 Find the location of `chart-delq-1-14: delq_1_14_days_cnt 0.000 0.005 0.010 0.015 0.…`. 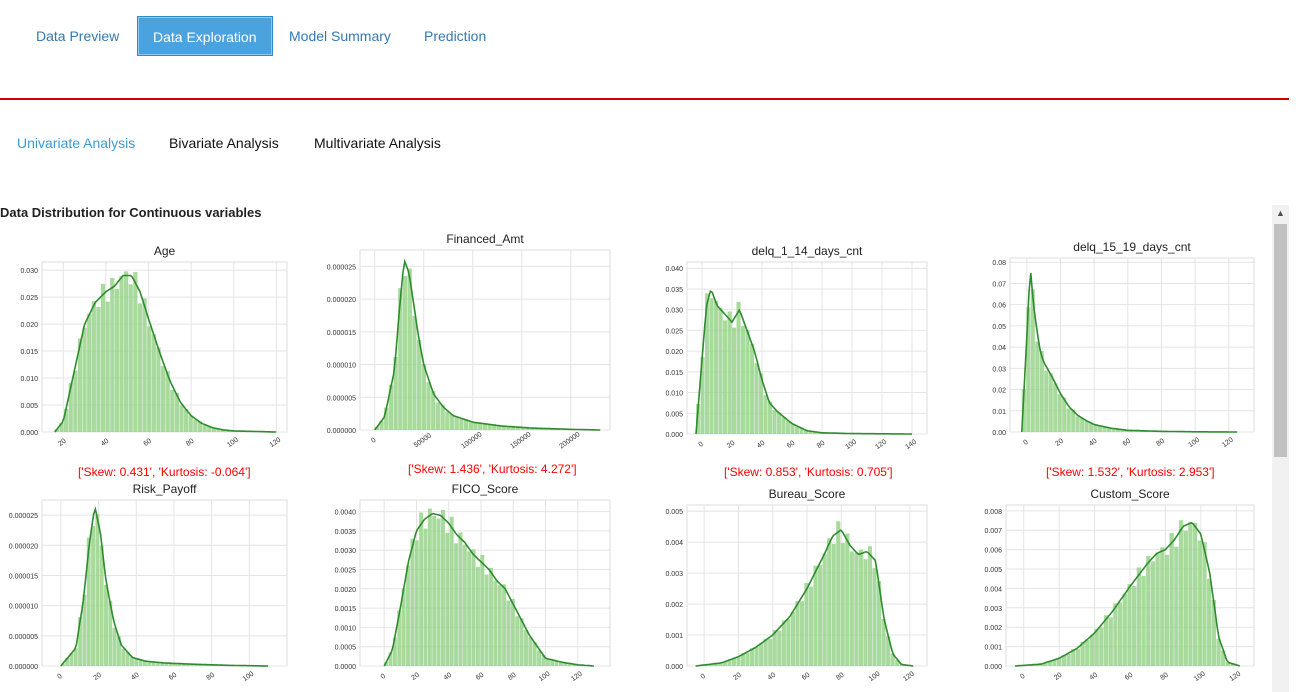

chart-delq-1-14: delq_1_14_days_cnt 0.000 0.005 0.010 0.015 0.… is located at coordinates (790, 350).